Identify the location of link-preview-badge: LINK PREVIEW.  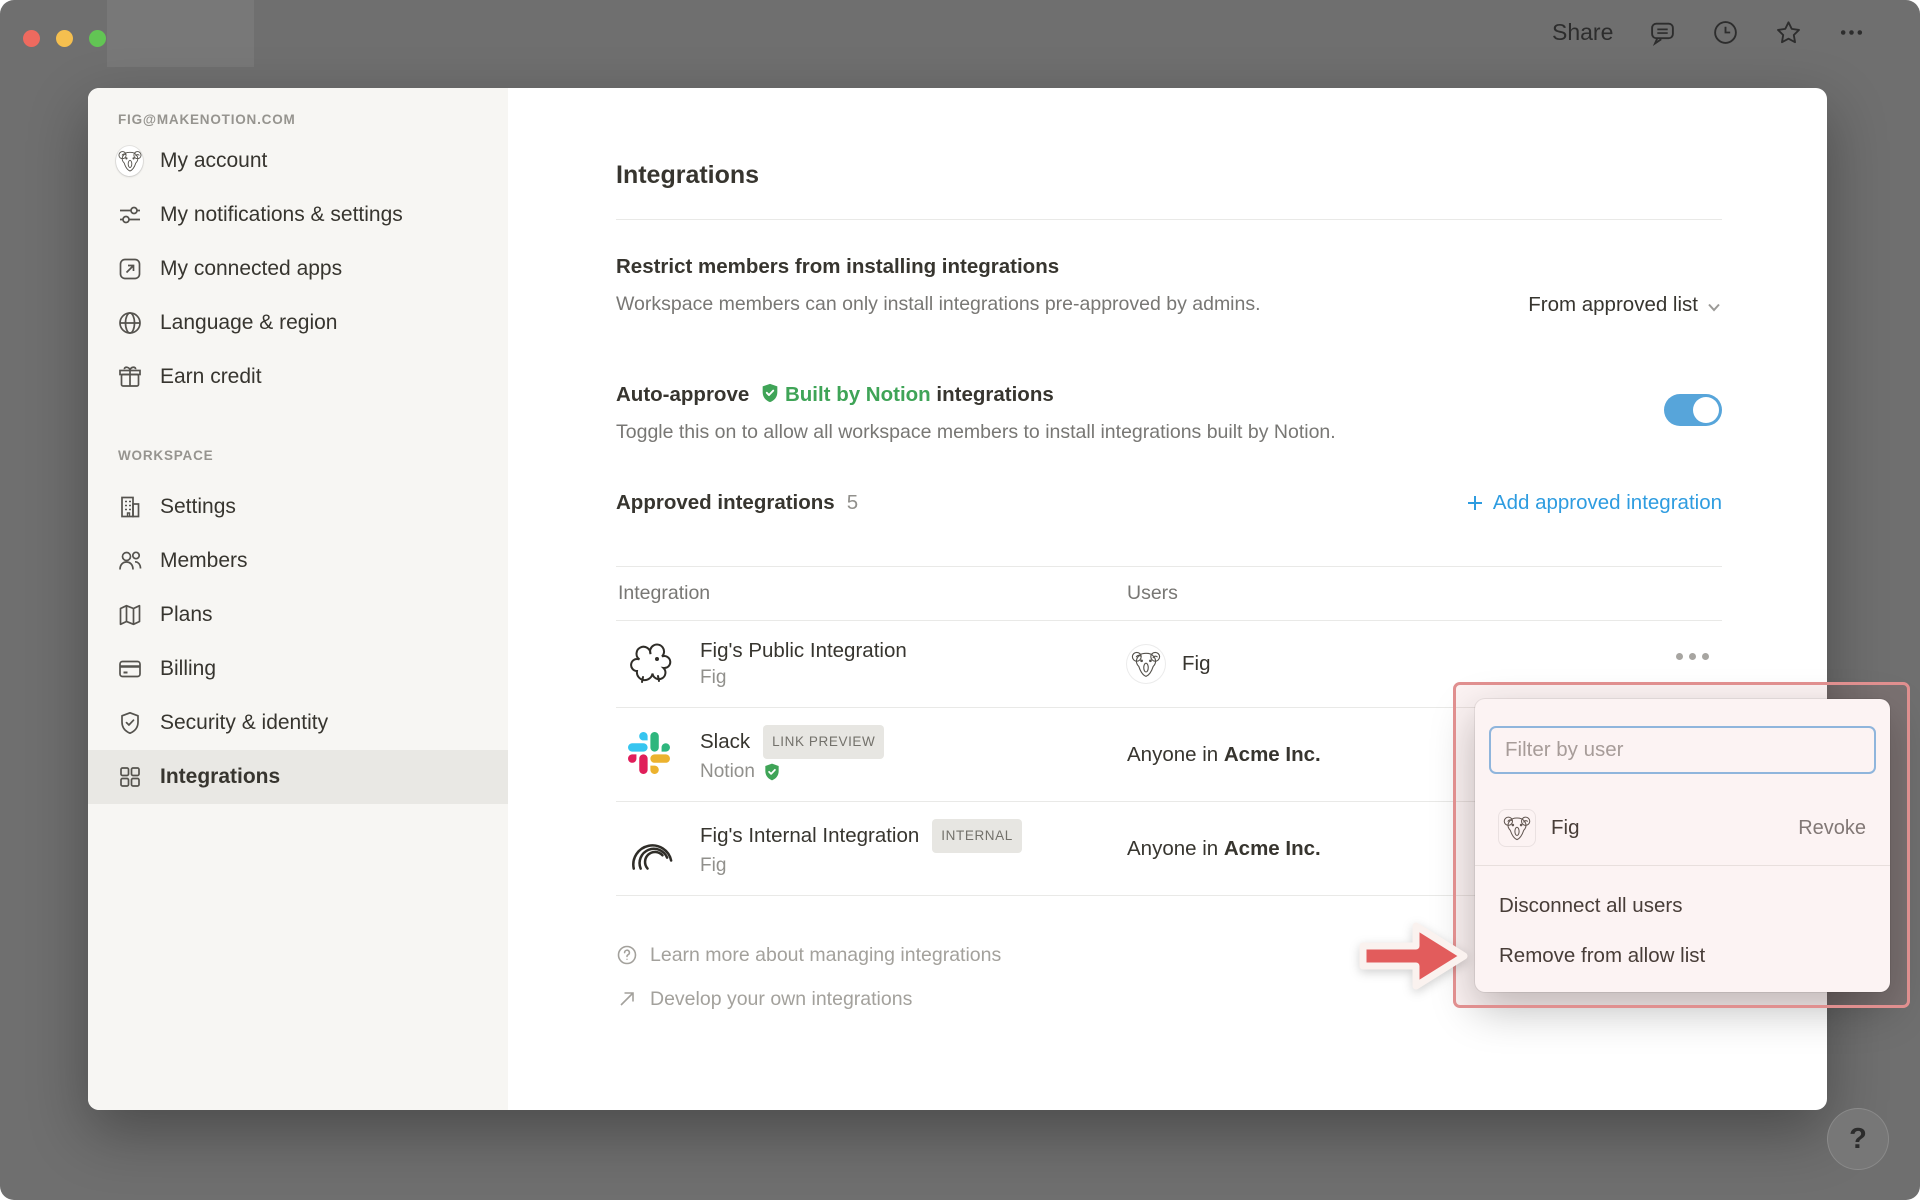
(824, 741).